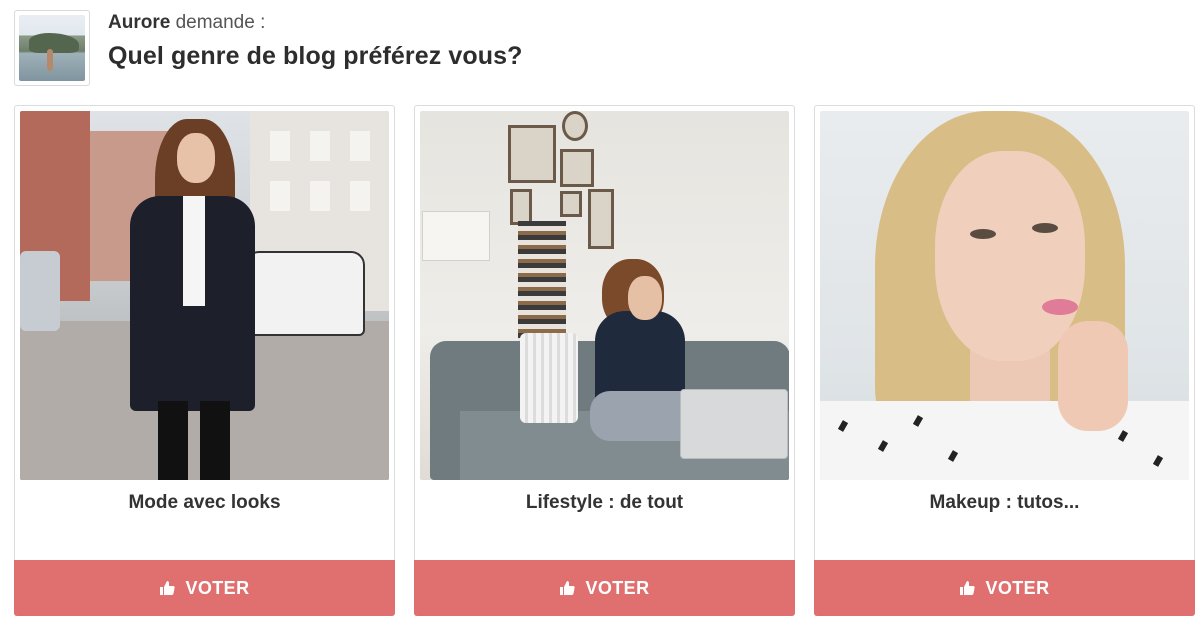 This screenshot has width=1200, height=628. Describe the element at coordinates (315, 56) in the screenshot. I see `poll-question: Quel genre de blog préférez vous?` at that location.